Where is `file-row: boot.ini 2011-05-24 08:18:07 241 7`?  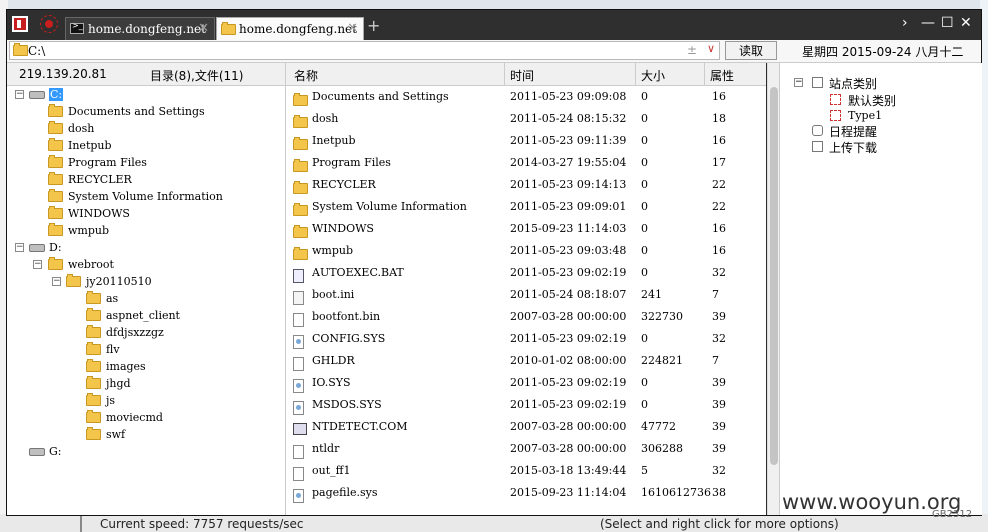
file-row: boot.ini 2011-05-24 08:18:07 241 7 is located at coordinates (526, 295).